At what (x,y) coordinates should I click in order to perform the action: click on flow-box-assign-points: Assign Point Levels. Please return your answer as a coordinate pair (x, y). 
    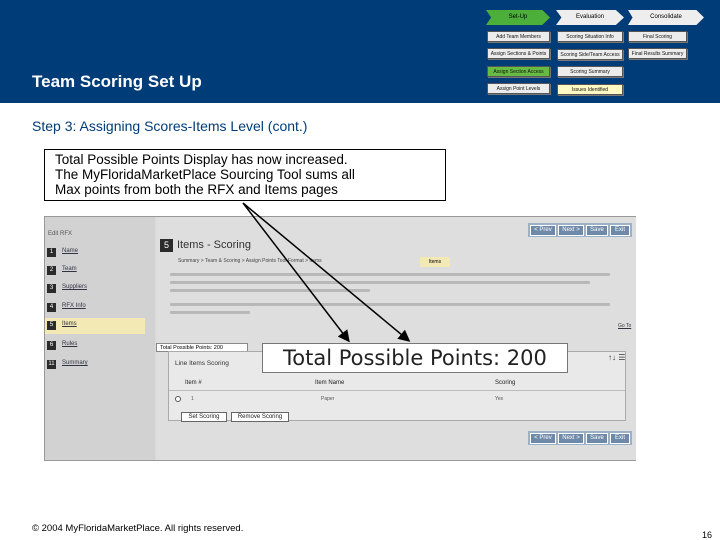
    Looking at the image, I should click on (518, 88).